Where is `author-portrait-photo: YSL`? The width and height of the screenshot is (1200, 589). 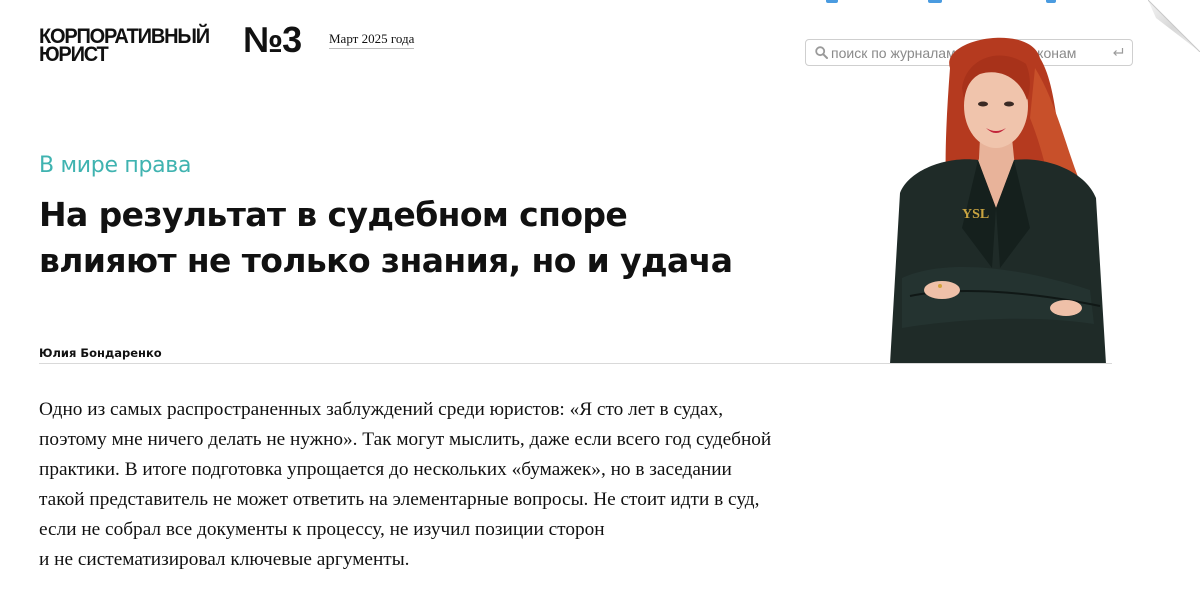 author-portrait-photo: YSL is located at coordinates (998, 200).